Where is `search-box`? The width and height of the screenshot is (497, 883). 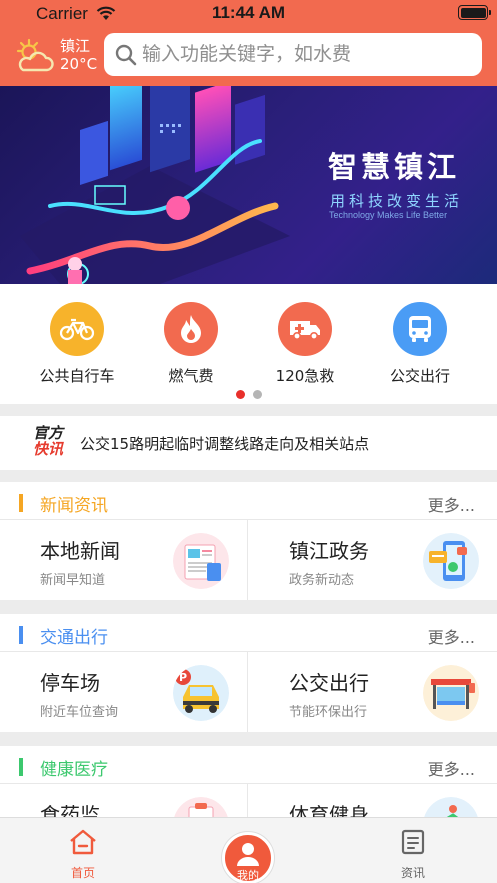 search-box is located at coordinates (293, 54).